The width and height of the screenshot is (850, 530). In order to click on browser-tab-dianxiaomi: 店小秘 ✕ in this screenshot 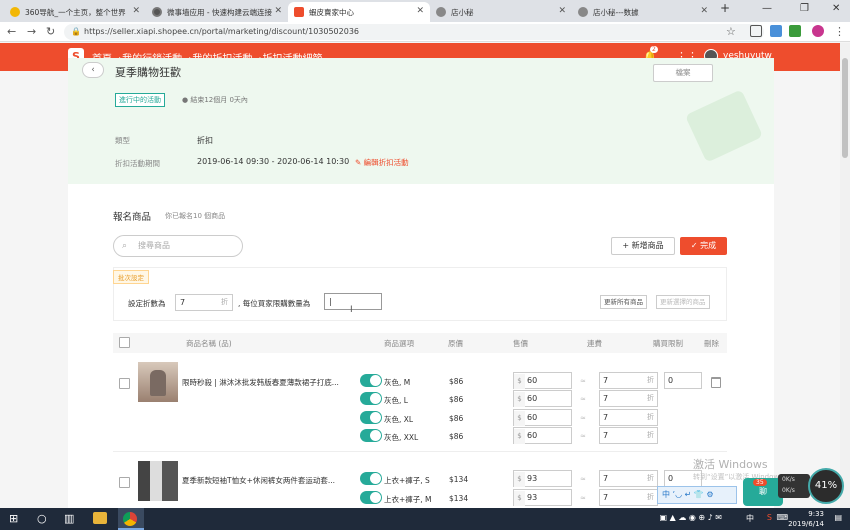, I will do `click(501, 12)`.